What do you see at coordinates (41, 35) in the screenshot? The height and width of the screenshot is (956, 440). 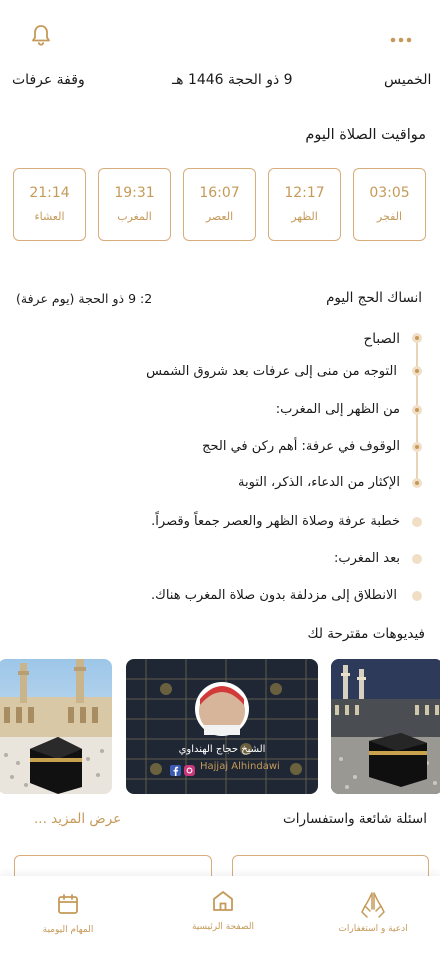 I see `notifications-bell-icon` at bounding box center [41, 35].